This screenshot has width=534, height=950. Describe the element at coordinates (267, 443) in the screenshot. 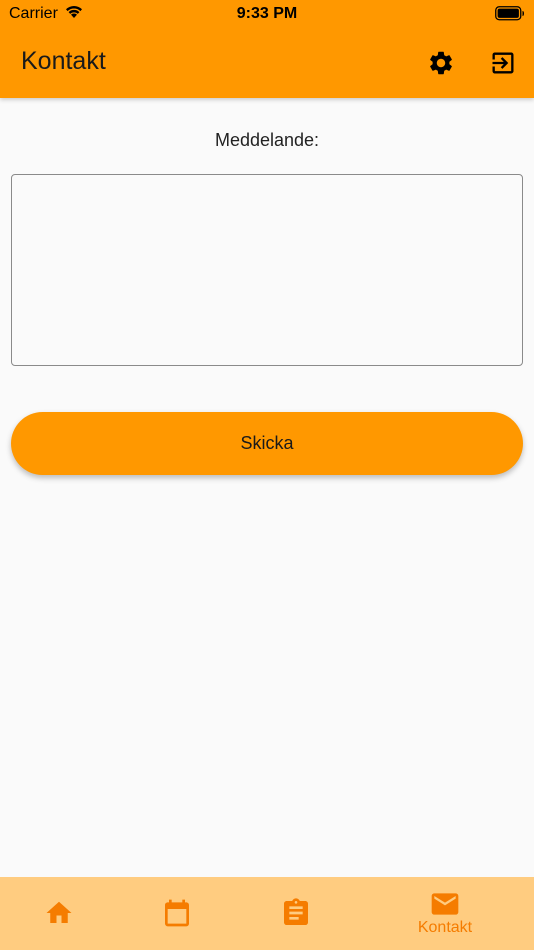

I see `send-button: Skicka` at that location.